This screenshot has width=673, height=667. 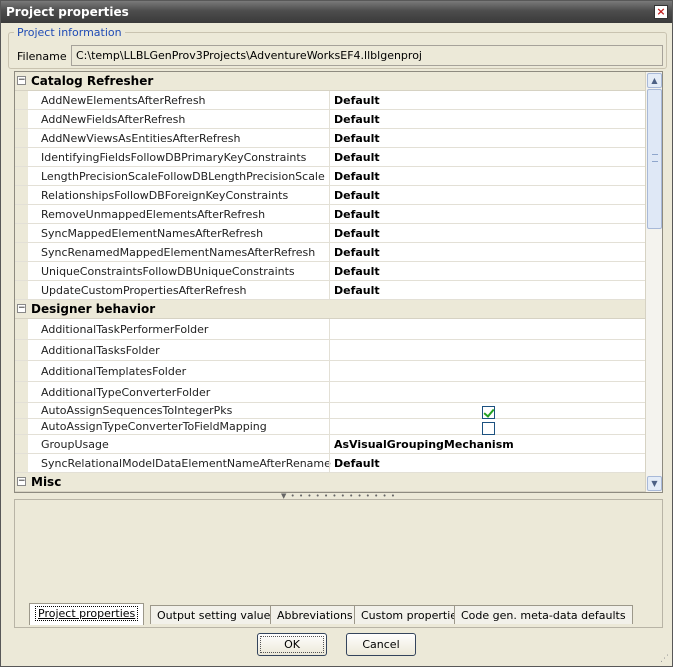 What do you see at coordinates (126, 392) in the screenshot?
I see `property-name: AdditionalTypeConverterFolder` at bounding box center [126, 392].